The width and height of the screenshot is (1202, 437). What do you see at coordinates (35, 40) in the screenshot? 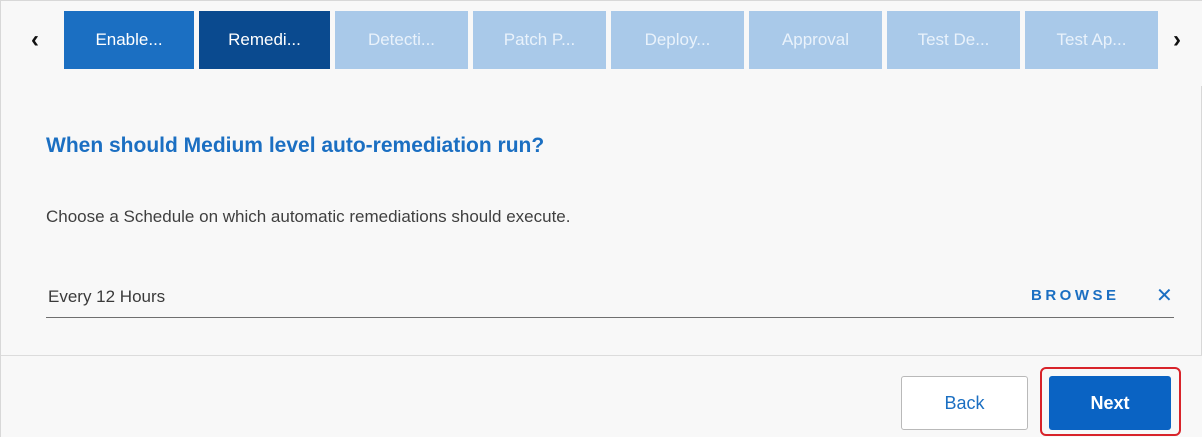
I see `chevron-left-icon: ‹` at bounding box center [35, 40].